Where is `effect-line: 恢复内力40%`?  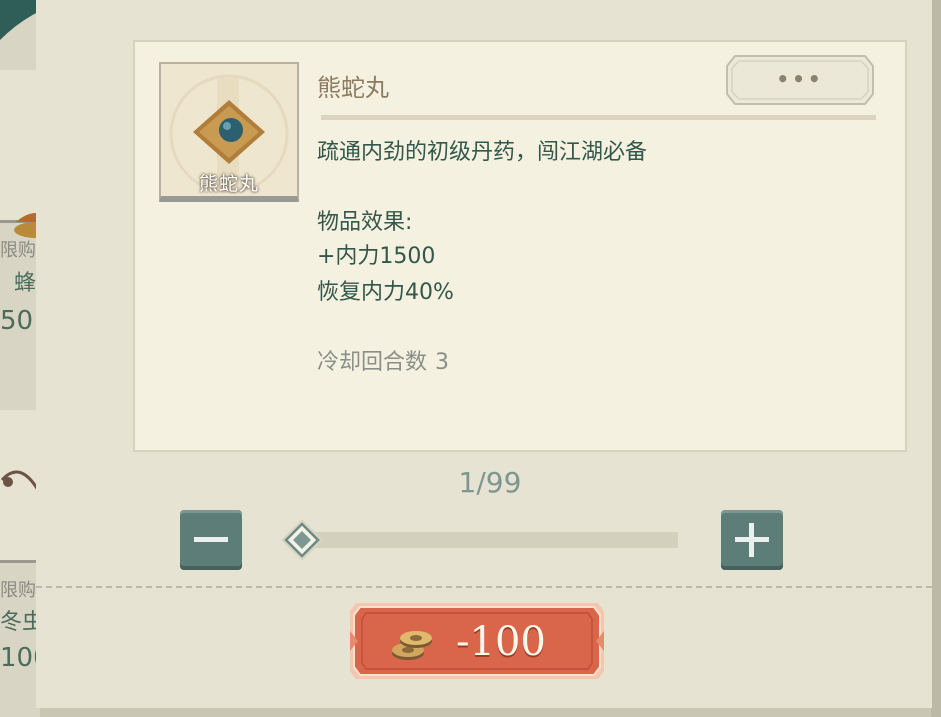
effect-line: 恢复内力40% is located at coordinates (385, 292).